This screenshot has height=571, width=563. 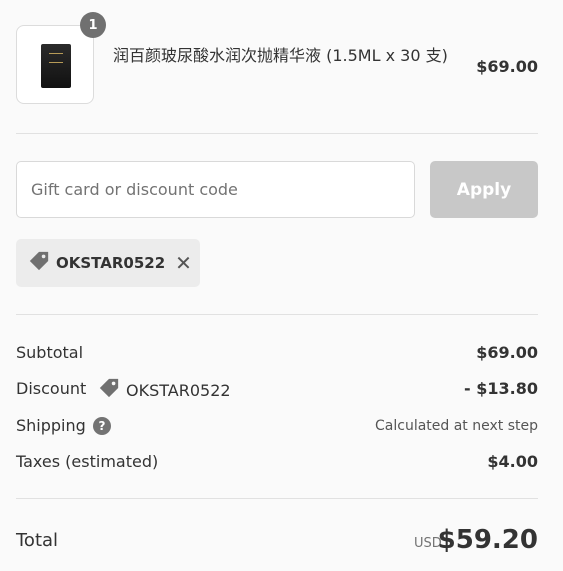 I want to click on applied-discount-code: OKSTAR0522, so click(x=111, y=263).